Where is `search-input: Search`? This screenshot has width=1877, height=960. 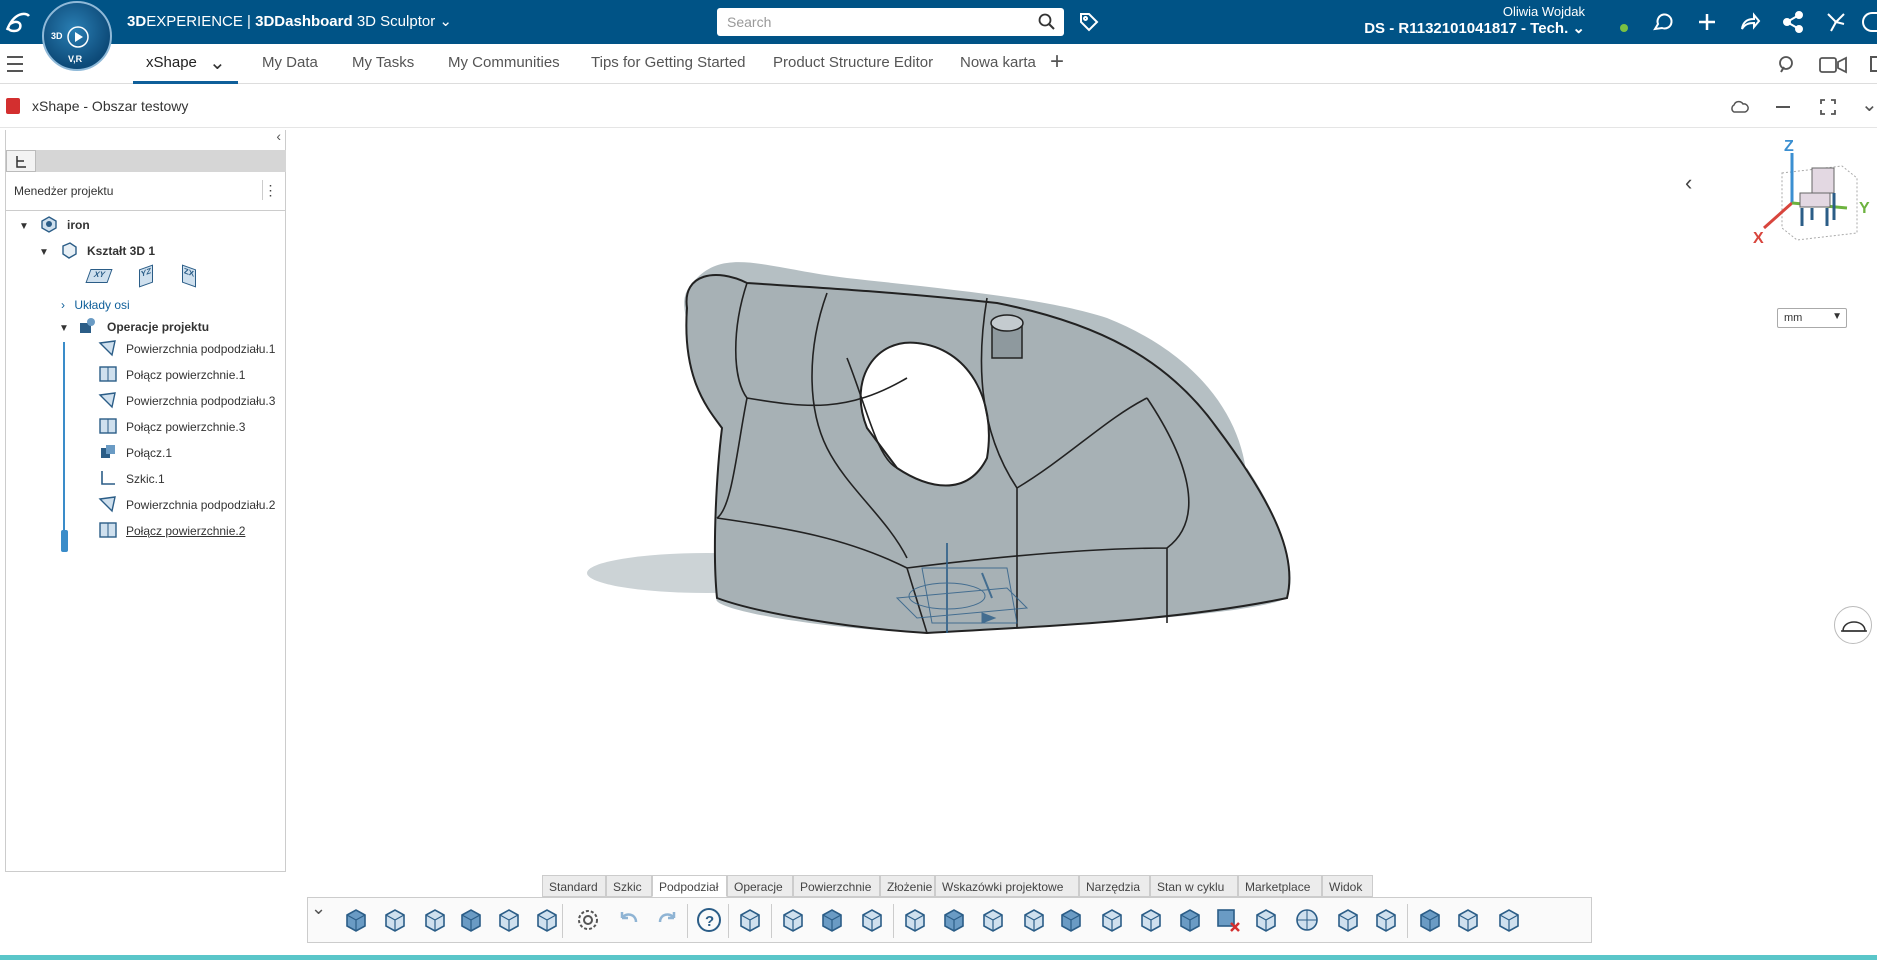
search-input: Search is located at coordinates (749, 22).